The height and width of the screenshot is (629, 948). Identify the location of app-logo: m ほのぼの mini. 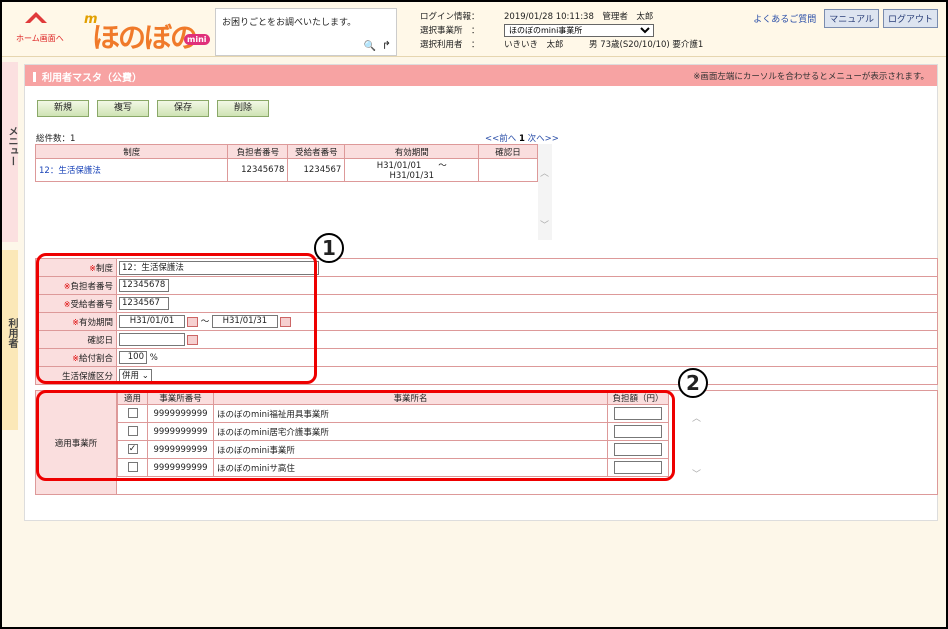
(142, 32).